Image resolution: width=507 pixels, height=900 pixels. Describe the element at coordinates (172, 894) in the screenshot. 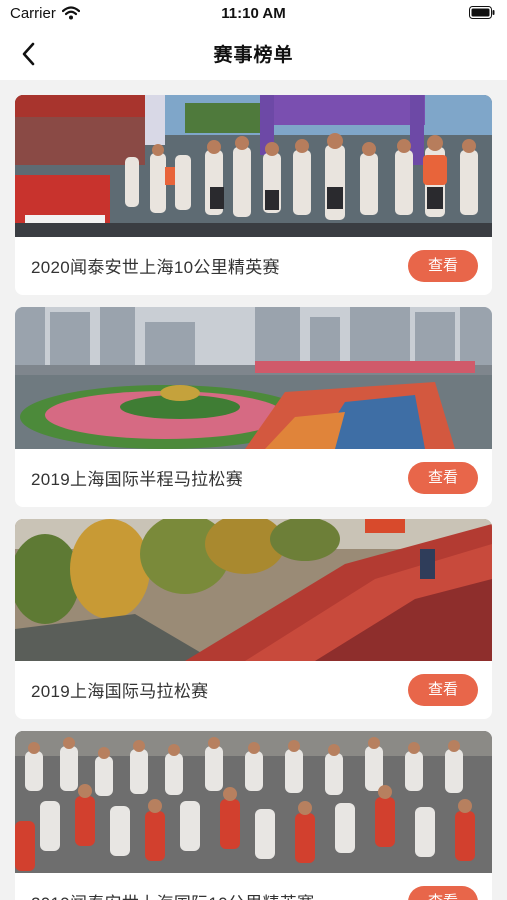

I see `event-title: 2019闻泰安世上海国际10公里精英赛` at that location.